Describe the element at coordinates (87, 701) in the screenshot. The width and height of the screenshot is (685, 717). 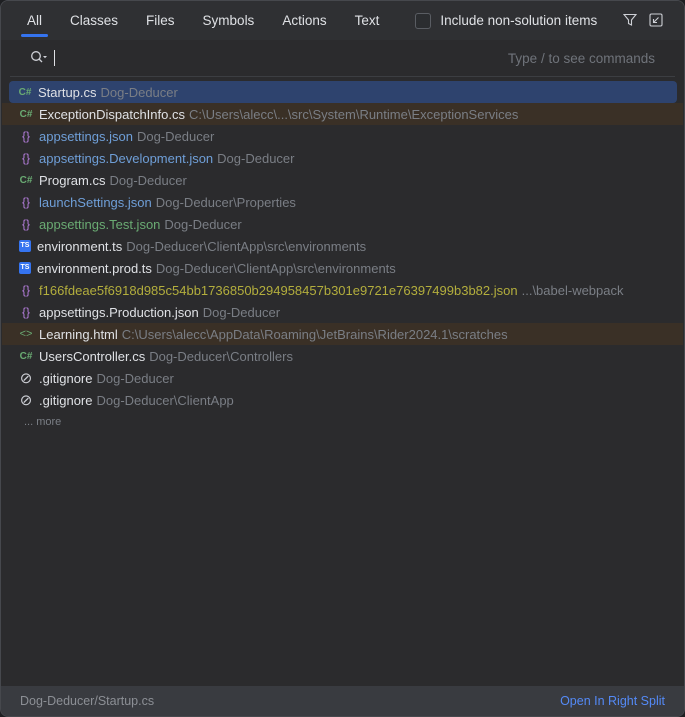
I see `selected-file-path: Dog-Deducer/Startup.cs` at that location.